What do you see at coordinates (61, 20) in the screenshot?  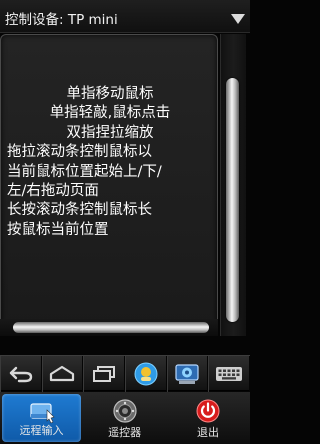 I see `device-title: 控制设备: TP mini` at bounding box center [61, 20].